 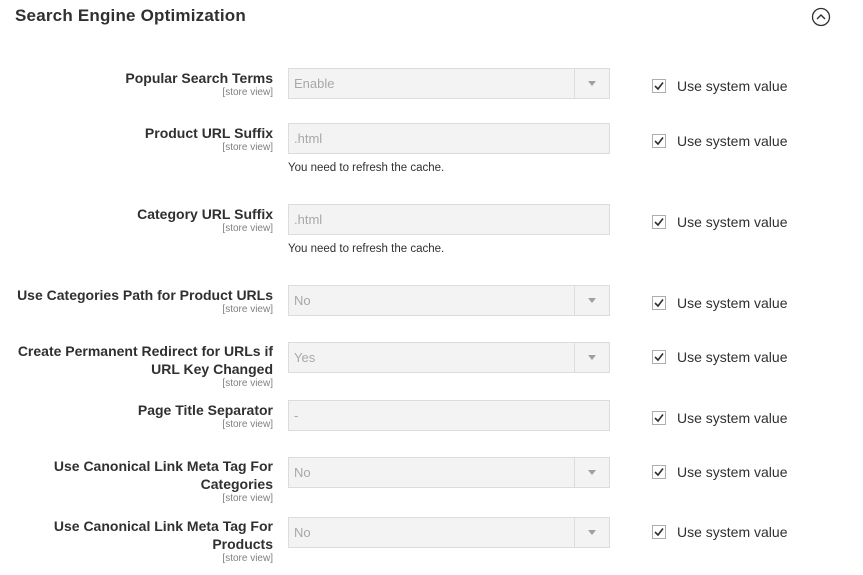 What do you see at coordinates (136, 416) in the screenshot?
I see `field-label: Page Title Separator [store view]` at bounding box center [136, 416].